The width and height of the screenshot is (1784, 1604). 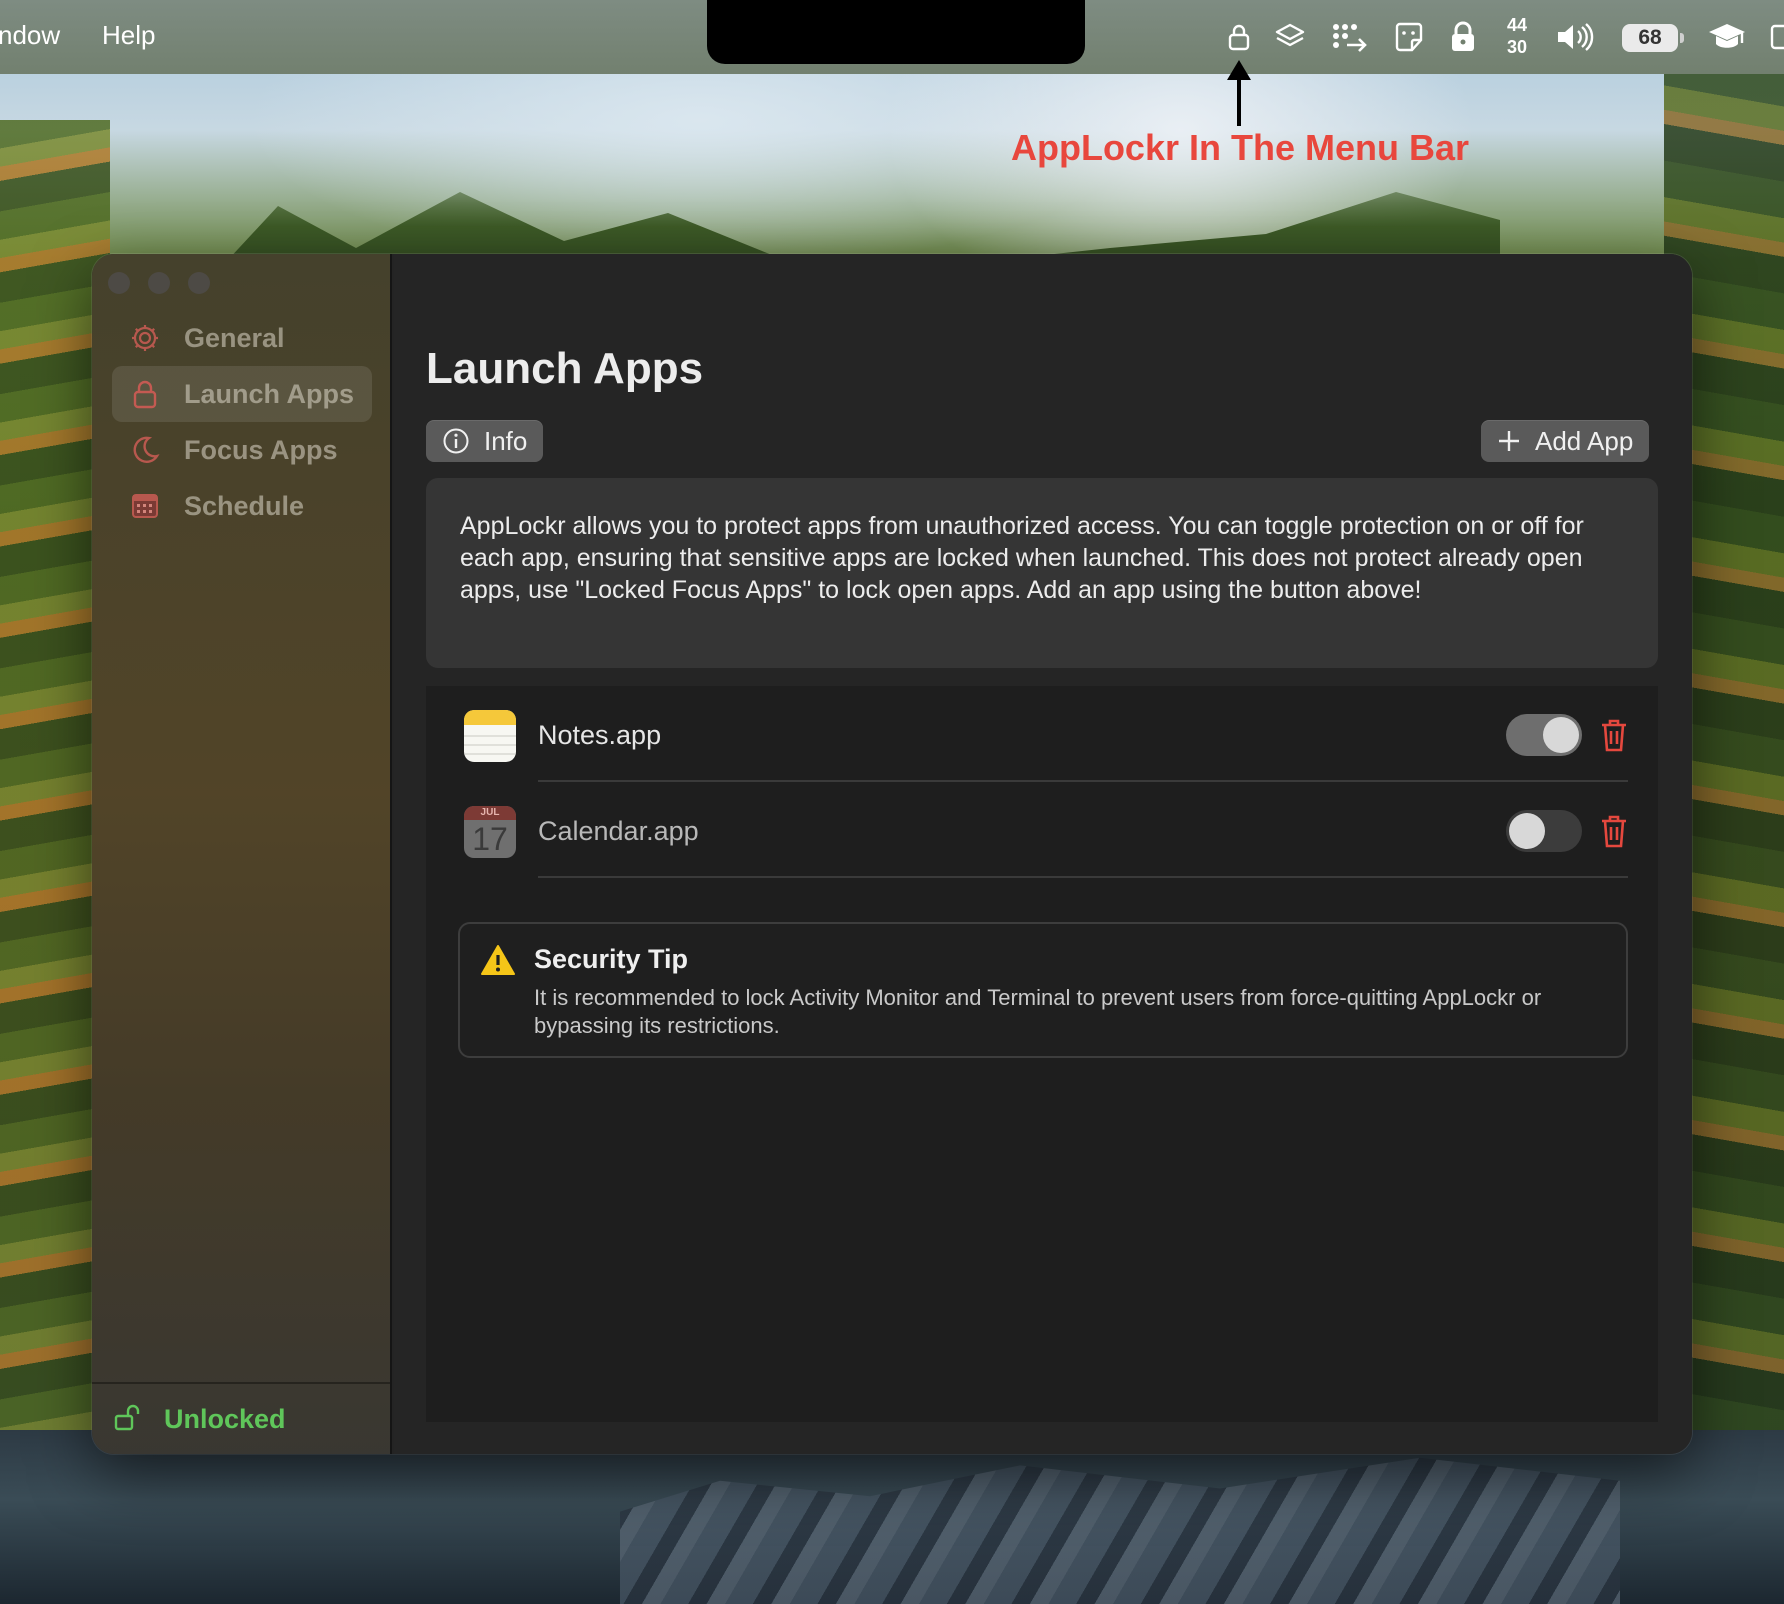 I want to click on calendar-app-icon: JUL 17, so click(x=490, y=832).